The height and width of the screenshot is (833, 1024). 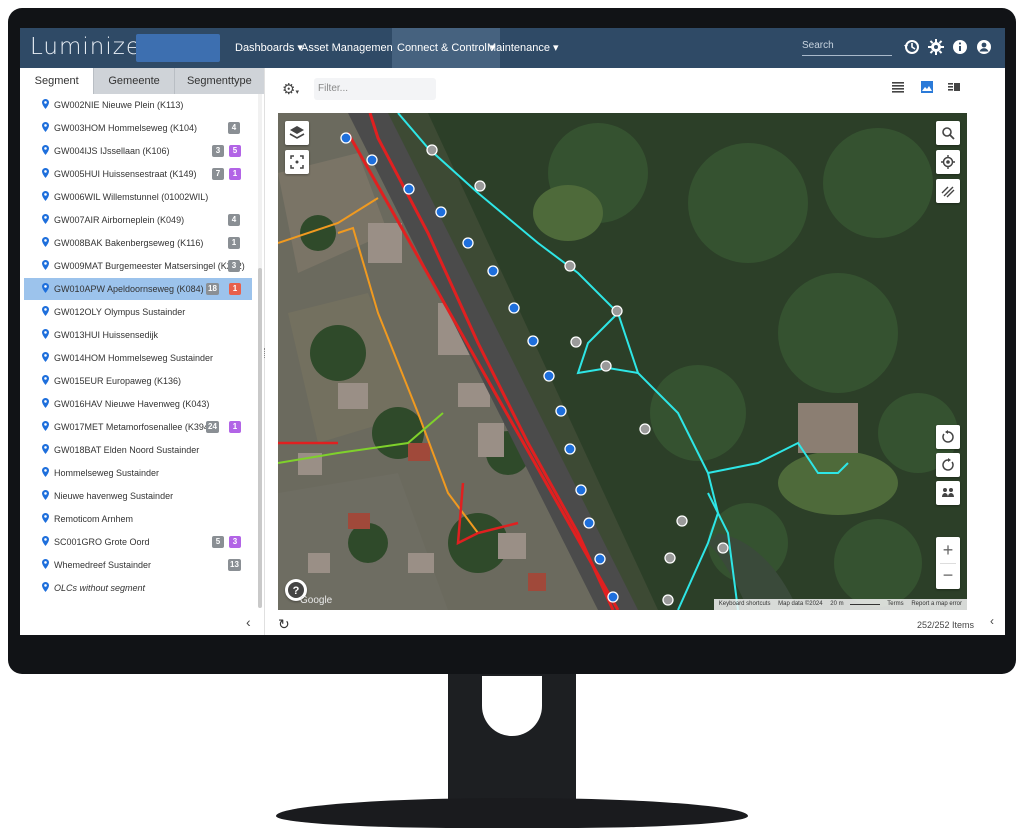 What do you see at coordinates (954, 87) in the screenshot?
I see `split-view-icon` at bounding box center [954, 87].